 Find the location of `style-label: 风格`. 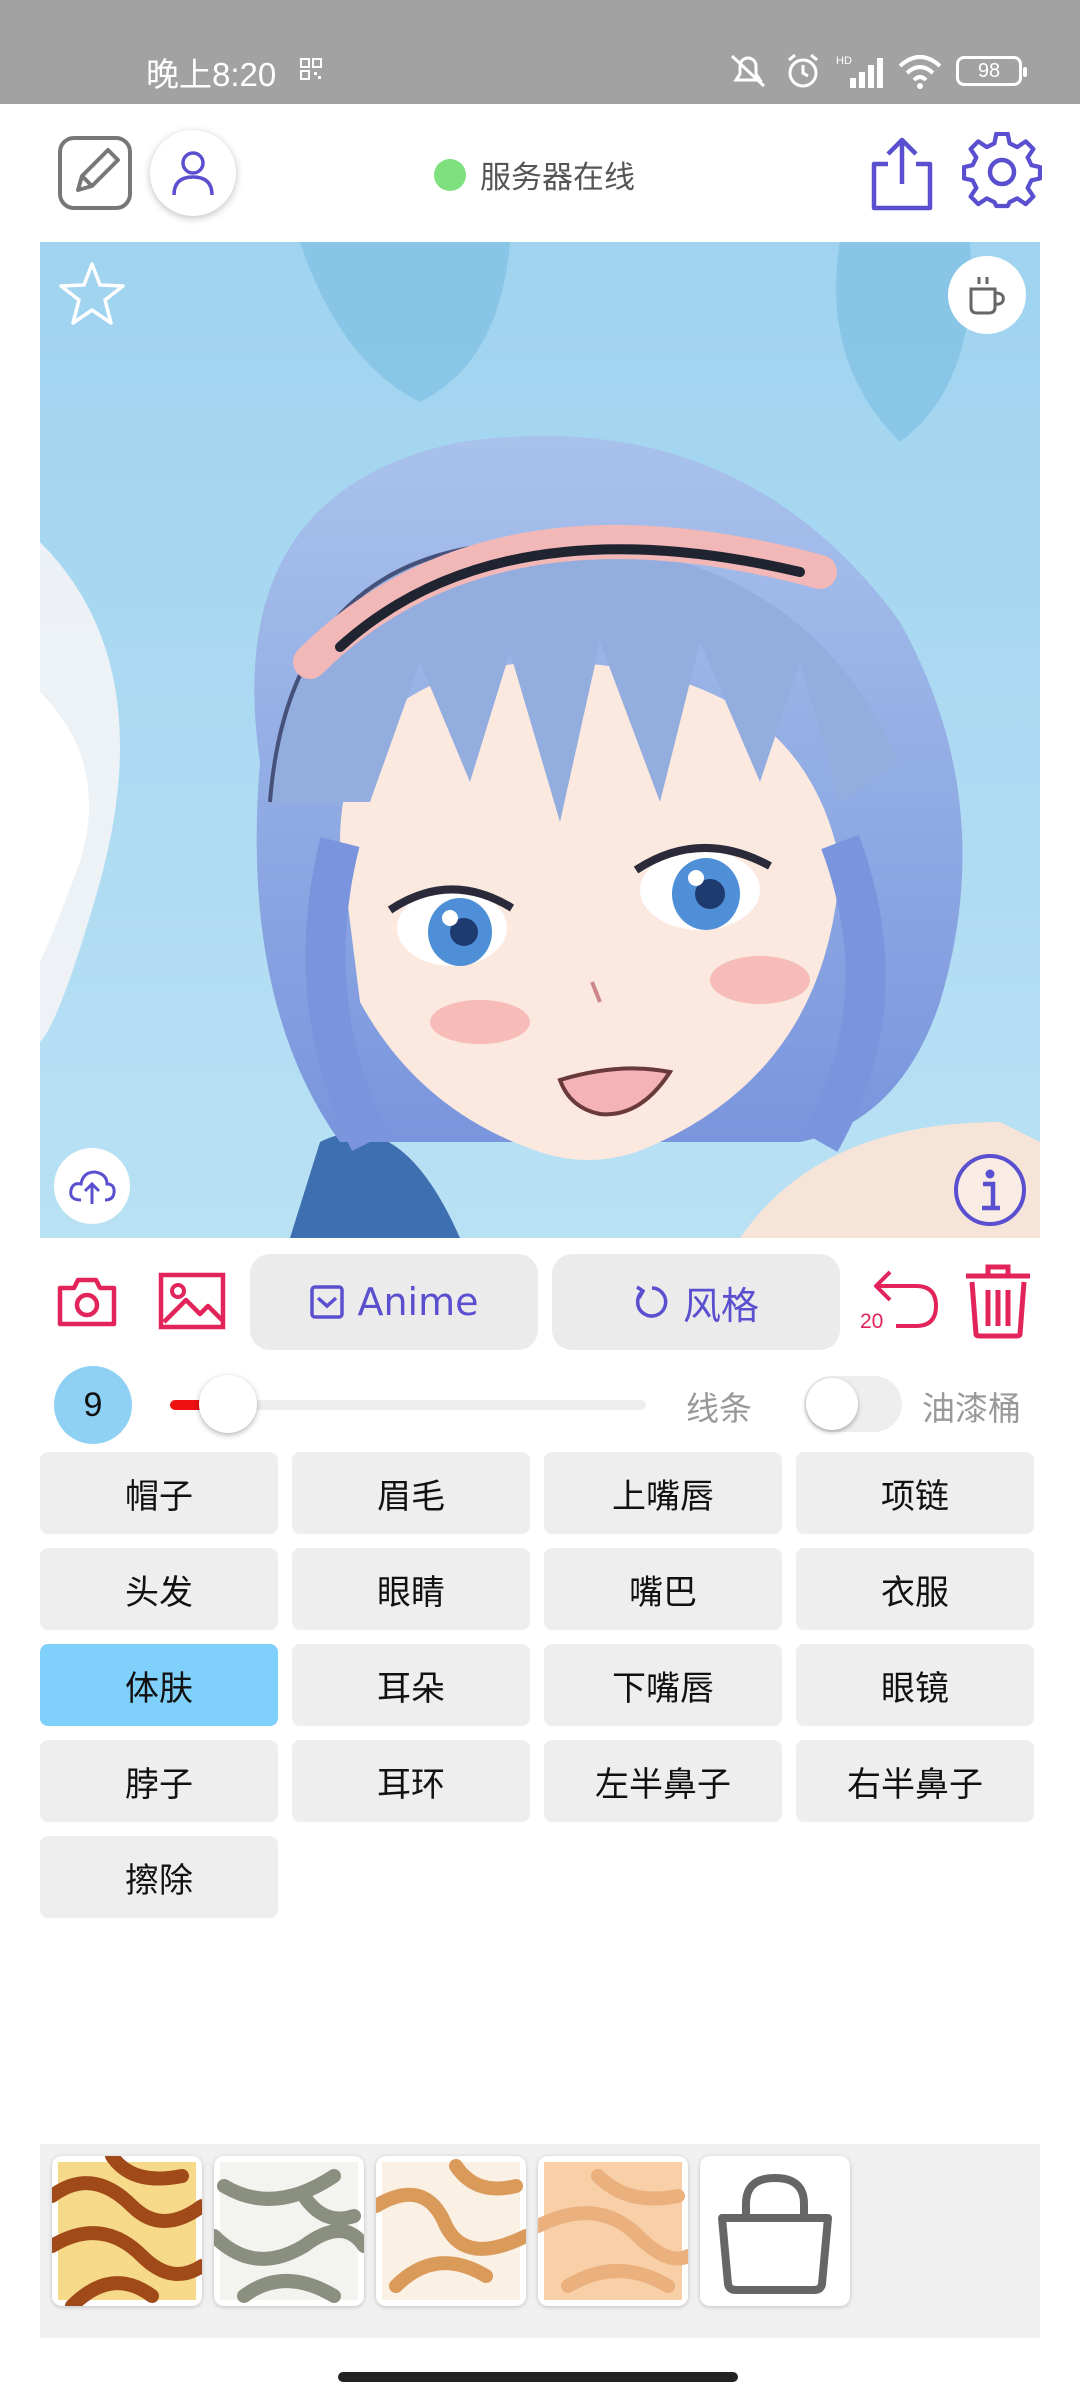

style-label: 风格 is located at coordinates (720, 1305).